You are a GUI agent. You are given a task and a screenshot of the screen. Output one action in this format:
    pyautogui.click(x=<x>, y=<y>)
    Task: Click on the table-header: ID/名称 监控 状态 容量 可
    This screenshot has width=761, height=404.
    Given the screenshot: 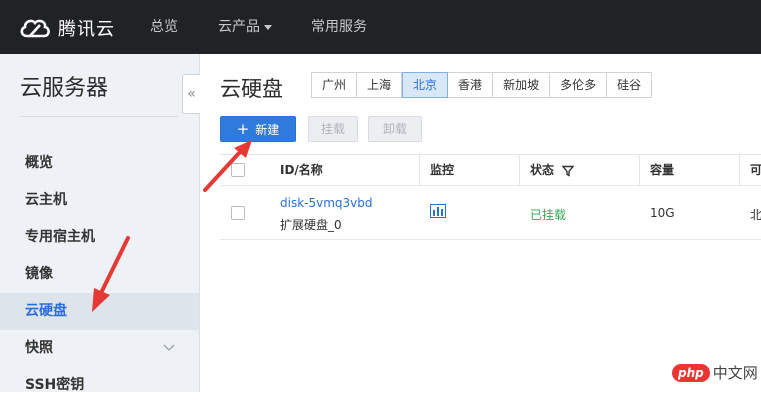 What is the action you would take?
    pyautogui.click(x=490, y=170)
    